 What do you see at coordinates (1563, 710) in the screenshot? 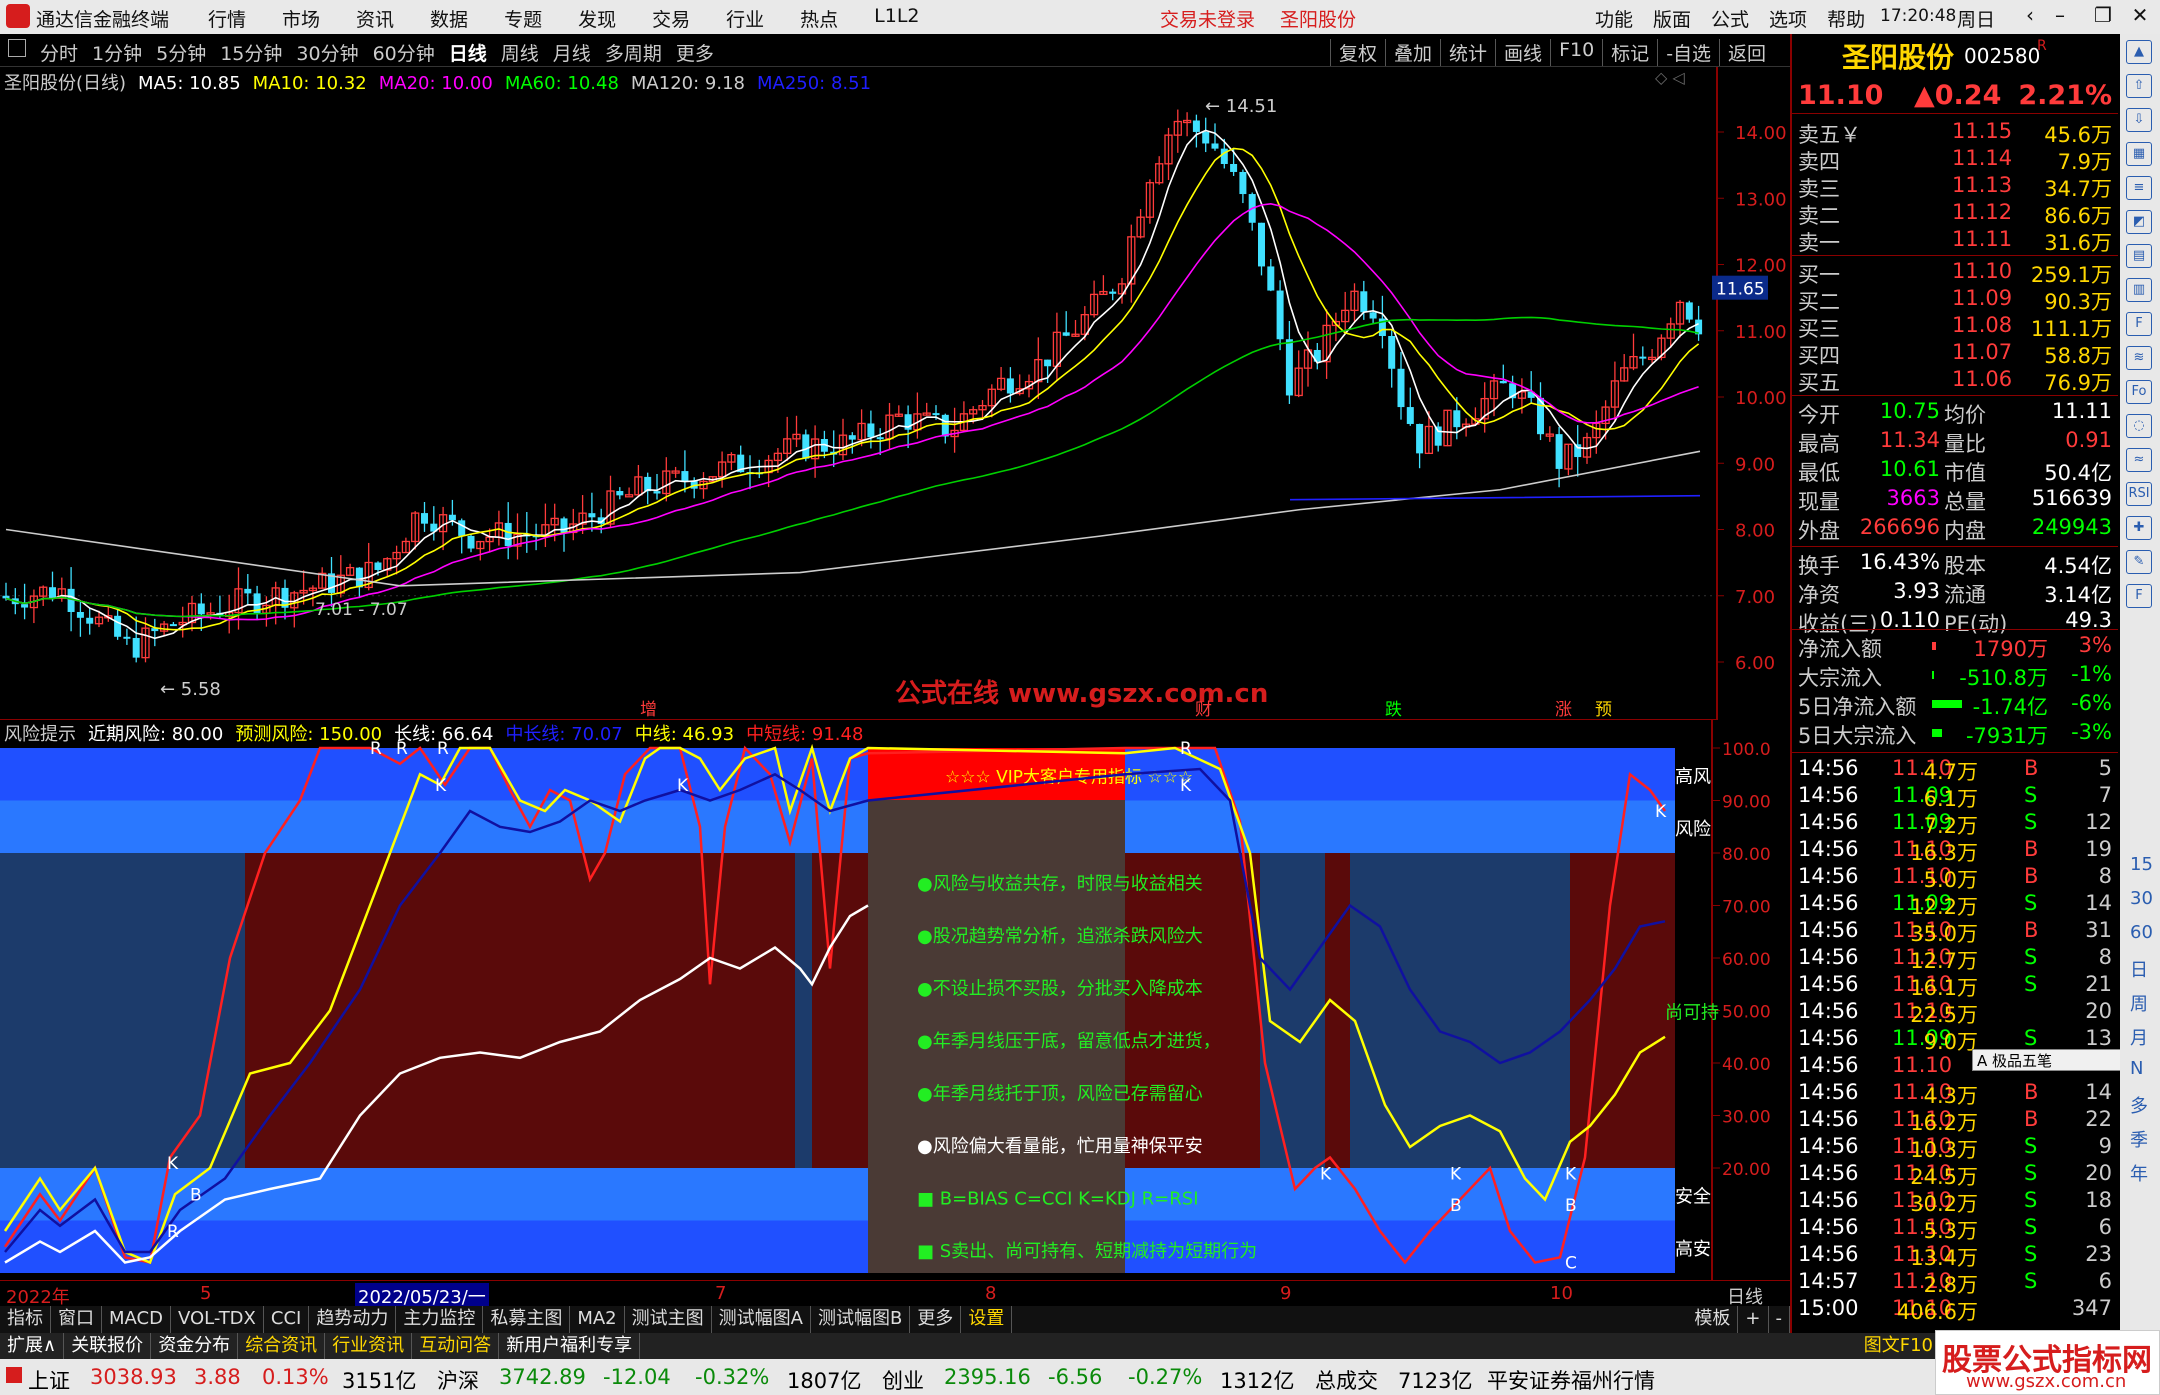
I see `event-marker: 涨` at bounding box center [1563, 710].